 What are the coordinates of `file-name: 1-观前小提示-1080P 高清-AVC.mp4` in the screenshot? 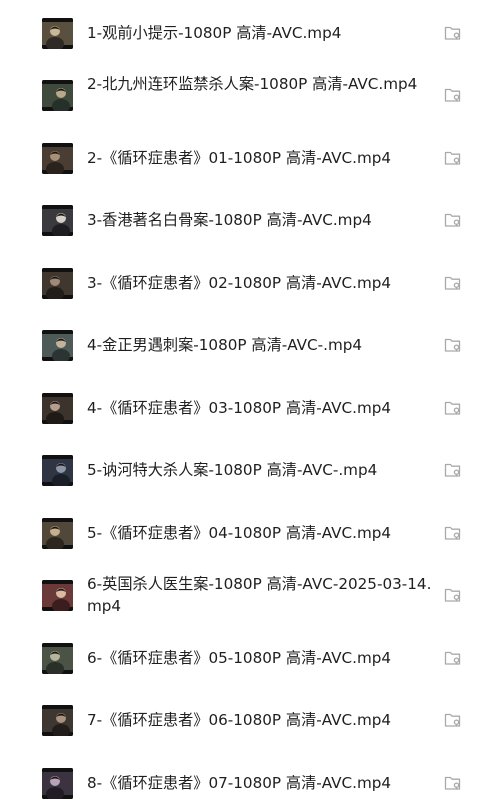 It's located at (214, 33).